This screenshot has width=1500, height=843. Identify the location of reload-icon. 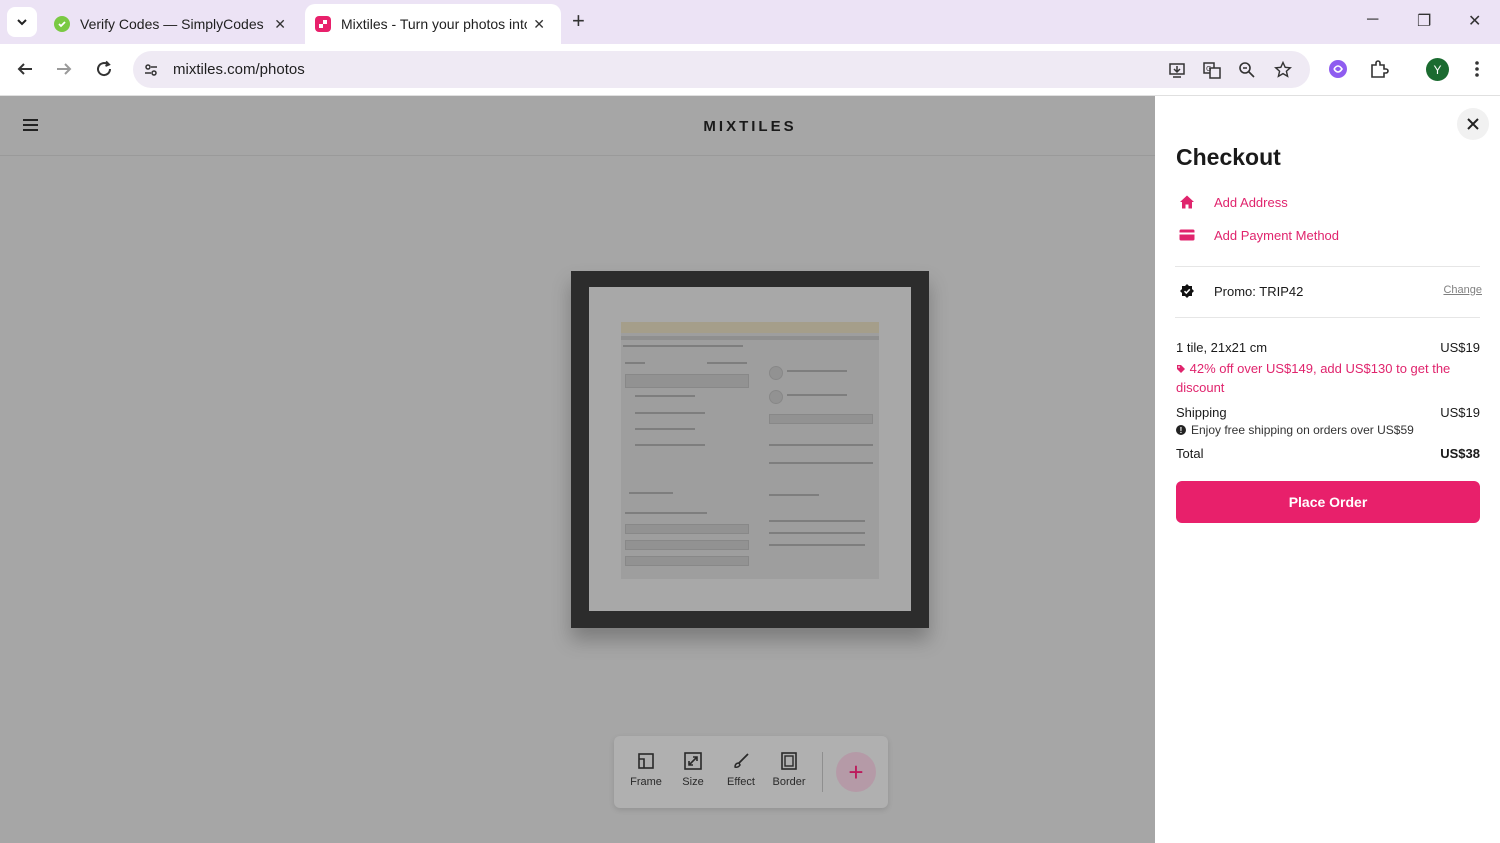
(104, 69).